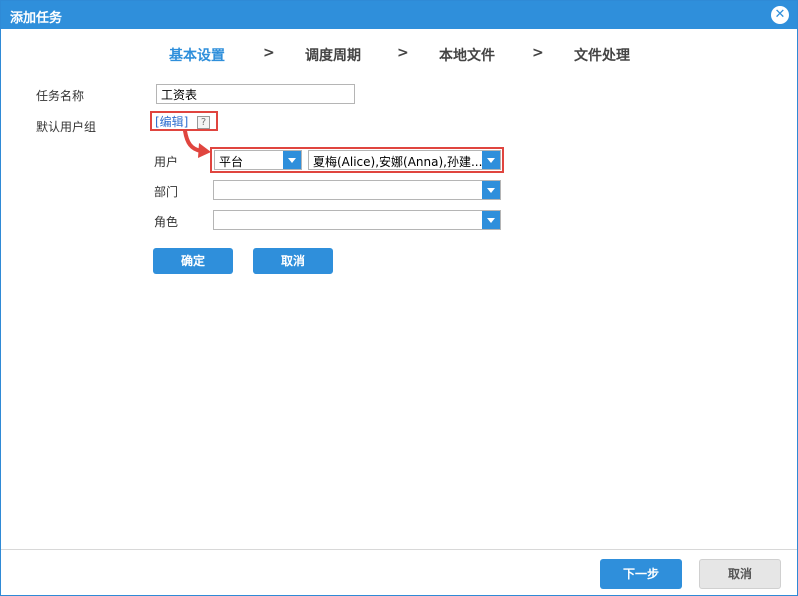 This screenshot has height=596, width=798. What do you see at coordinates (740, 574) in the screenshot?
I see `cancel-button: 取消` at bounding box center [740, 574].